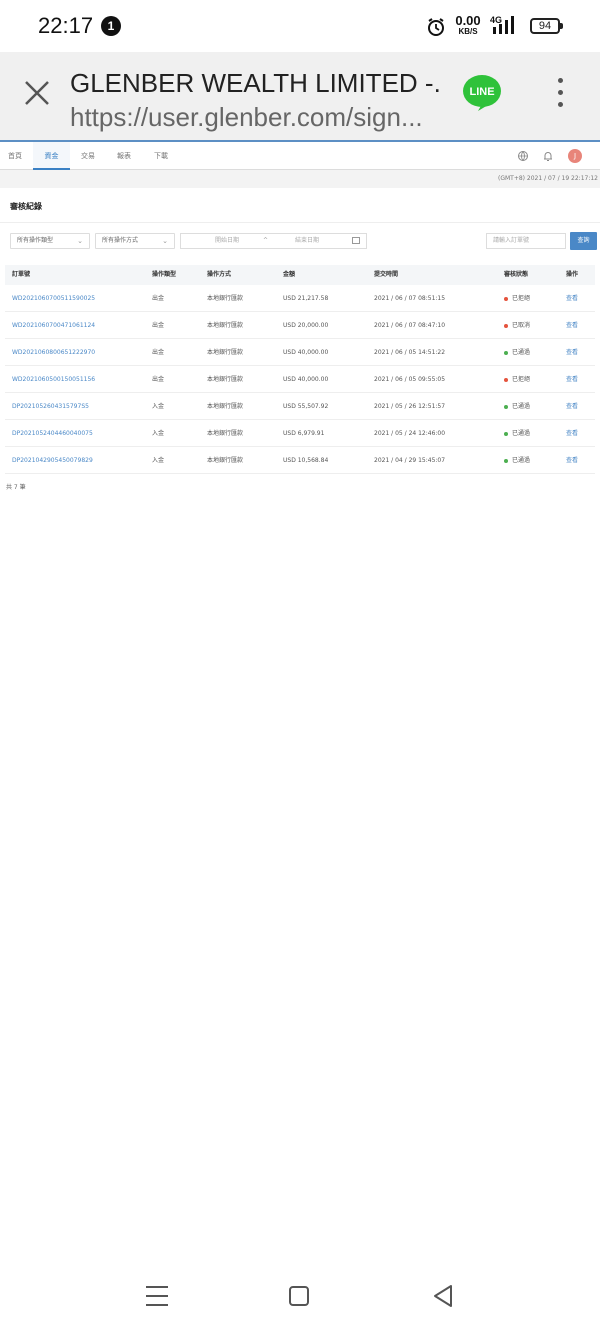 Image resolution: width=600 pixels, height=1333 pixels. Describe the element at coordinates (300, 156) in the screenshot. I see `site-nav: 首頁 資金 交易 報表 下載 J` at that location.